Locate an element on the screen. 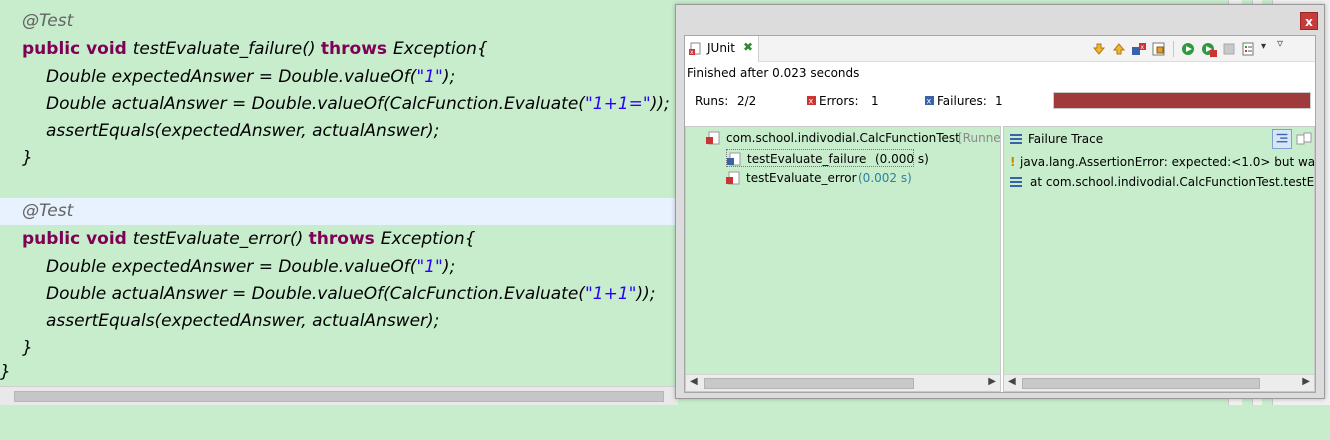 The image size is (1330, 440). test-tree-horizontal-scrollbar: ◀ ▶ is located at coordinates (843, 382).